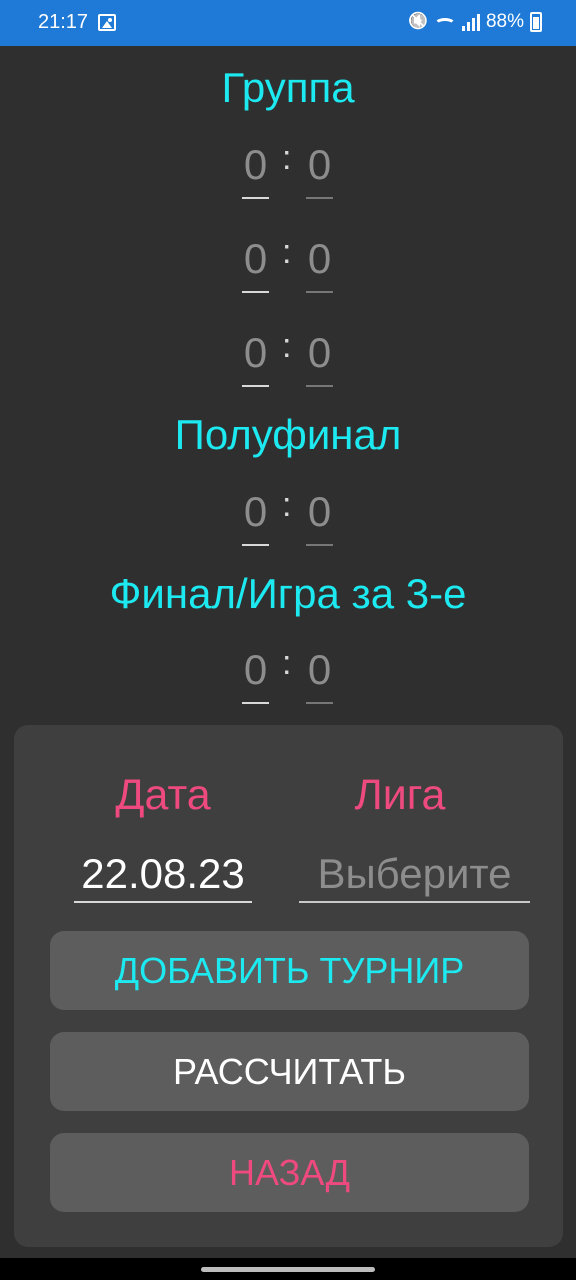 This screenshot has width=576, height=1280. What do you see at coordinates (470, 22) in the screenshot?
I see `signal-icon` at bounding box center [470, 22].